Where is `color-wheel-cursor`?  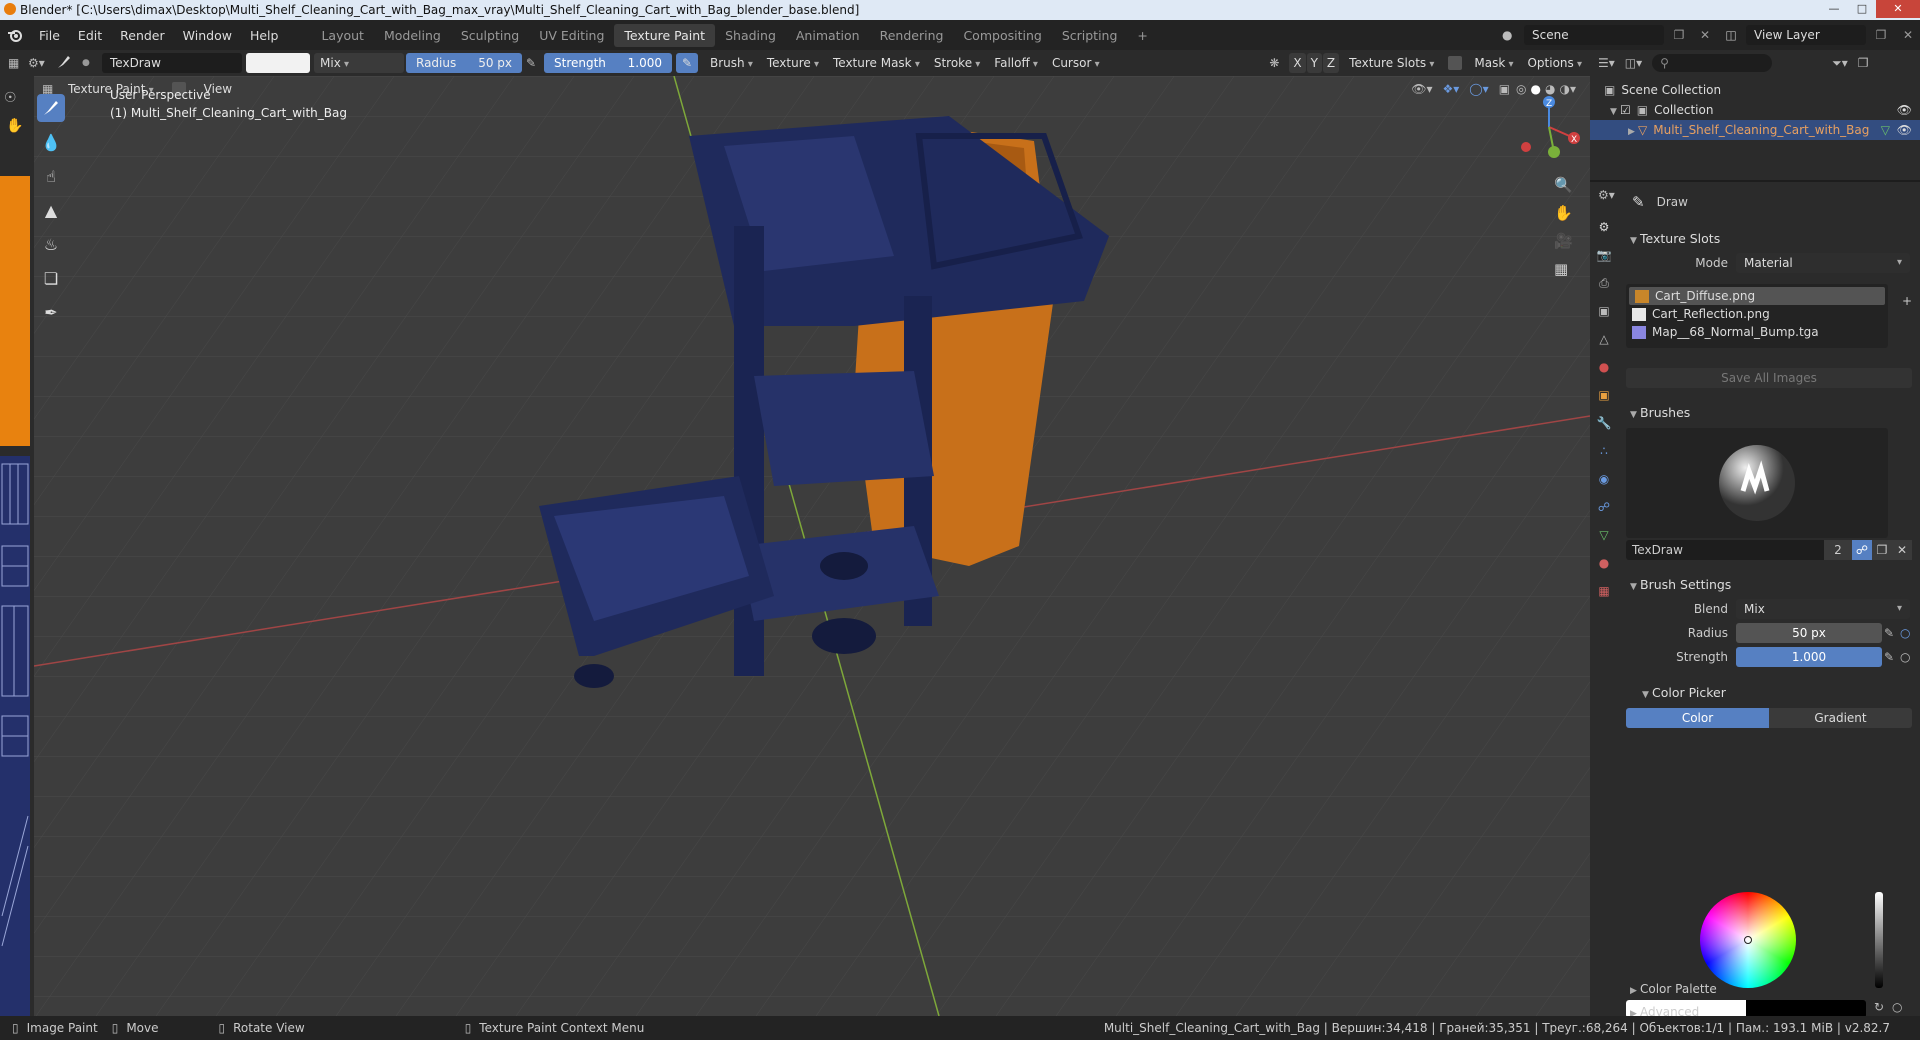 color-wheel-cursor is located at coordinates (1748, 940).